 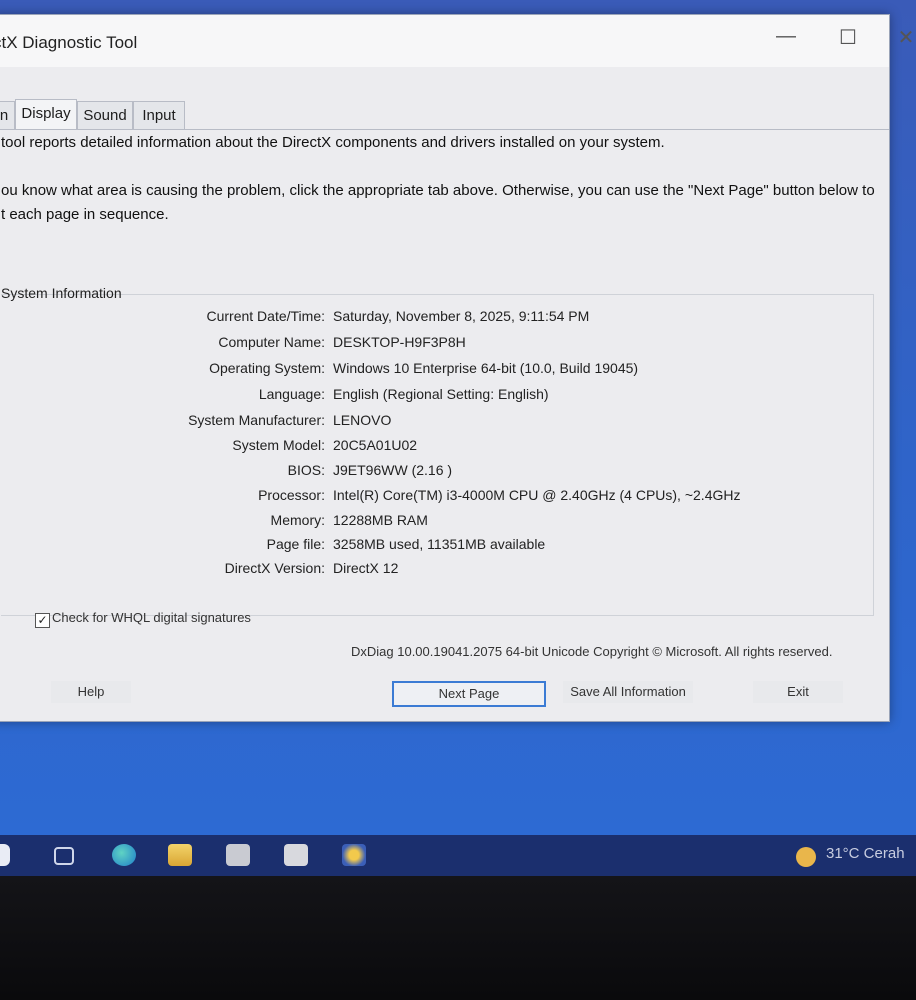 What do you see at coordinates (271, 342) in the screenshot?
I see `info-label: Computer Name:` at bounding box center [271, 342].